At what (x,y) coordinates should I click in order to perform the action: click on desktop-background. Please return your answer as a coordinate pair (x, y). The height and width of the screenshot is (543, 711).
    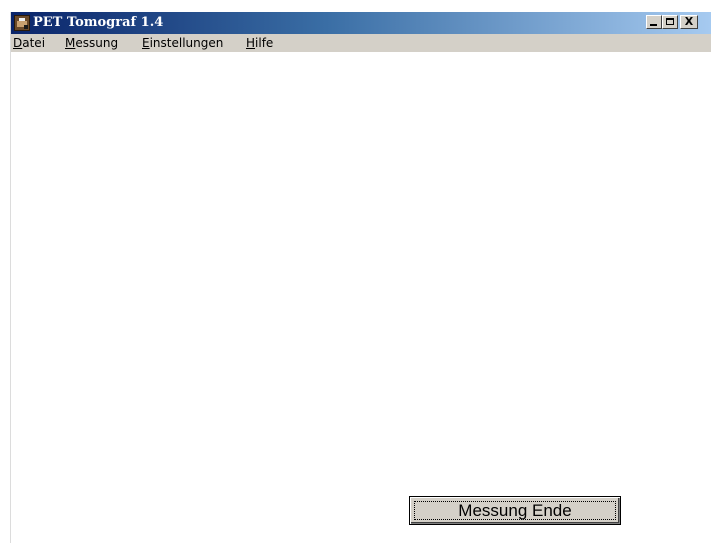
    Looking at the image, I should click on (355, 6).